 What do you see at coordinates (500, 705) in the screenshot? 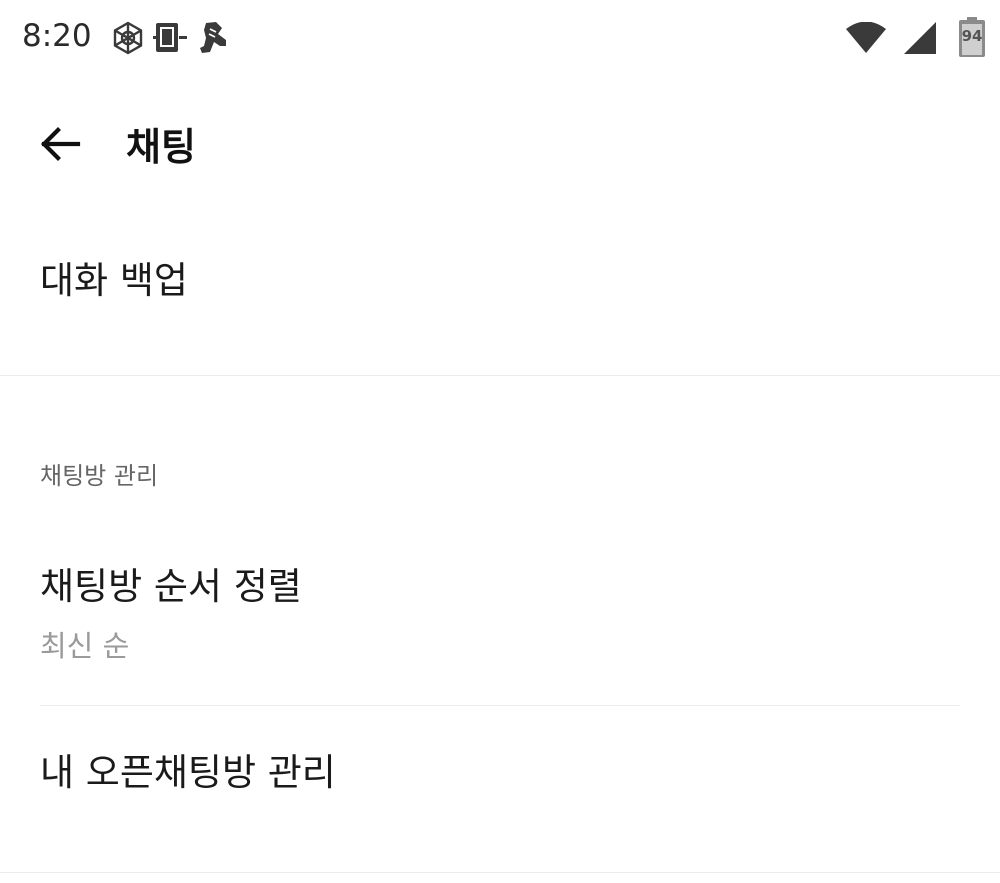
I see `row-divider` at bounding box center [500, 705].